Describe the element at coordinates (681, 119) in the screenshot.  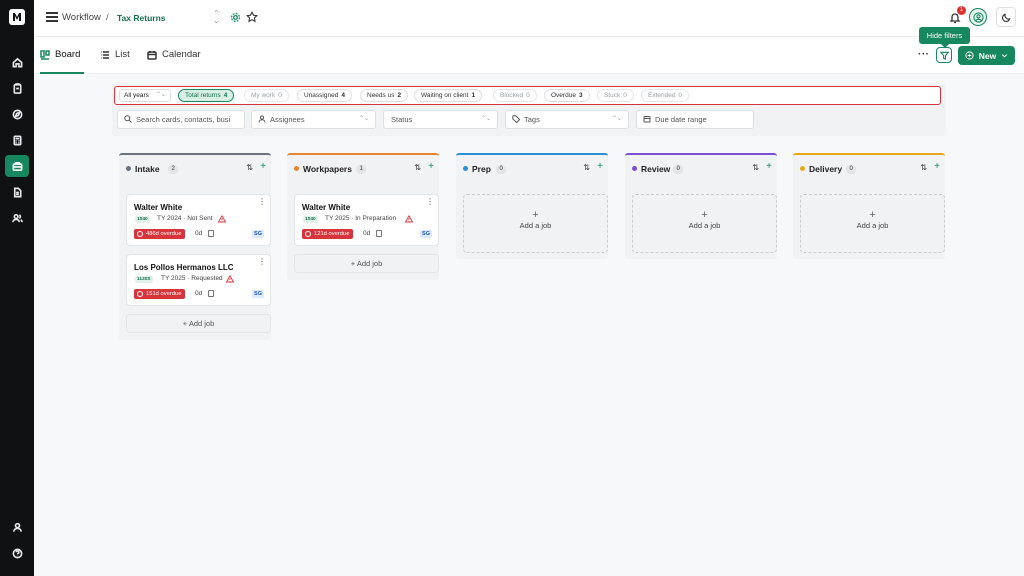
I see `due-date-label: Due date range` at that location.